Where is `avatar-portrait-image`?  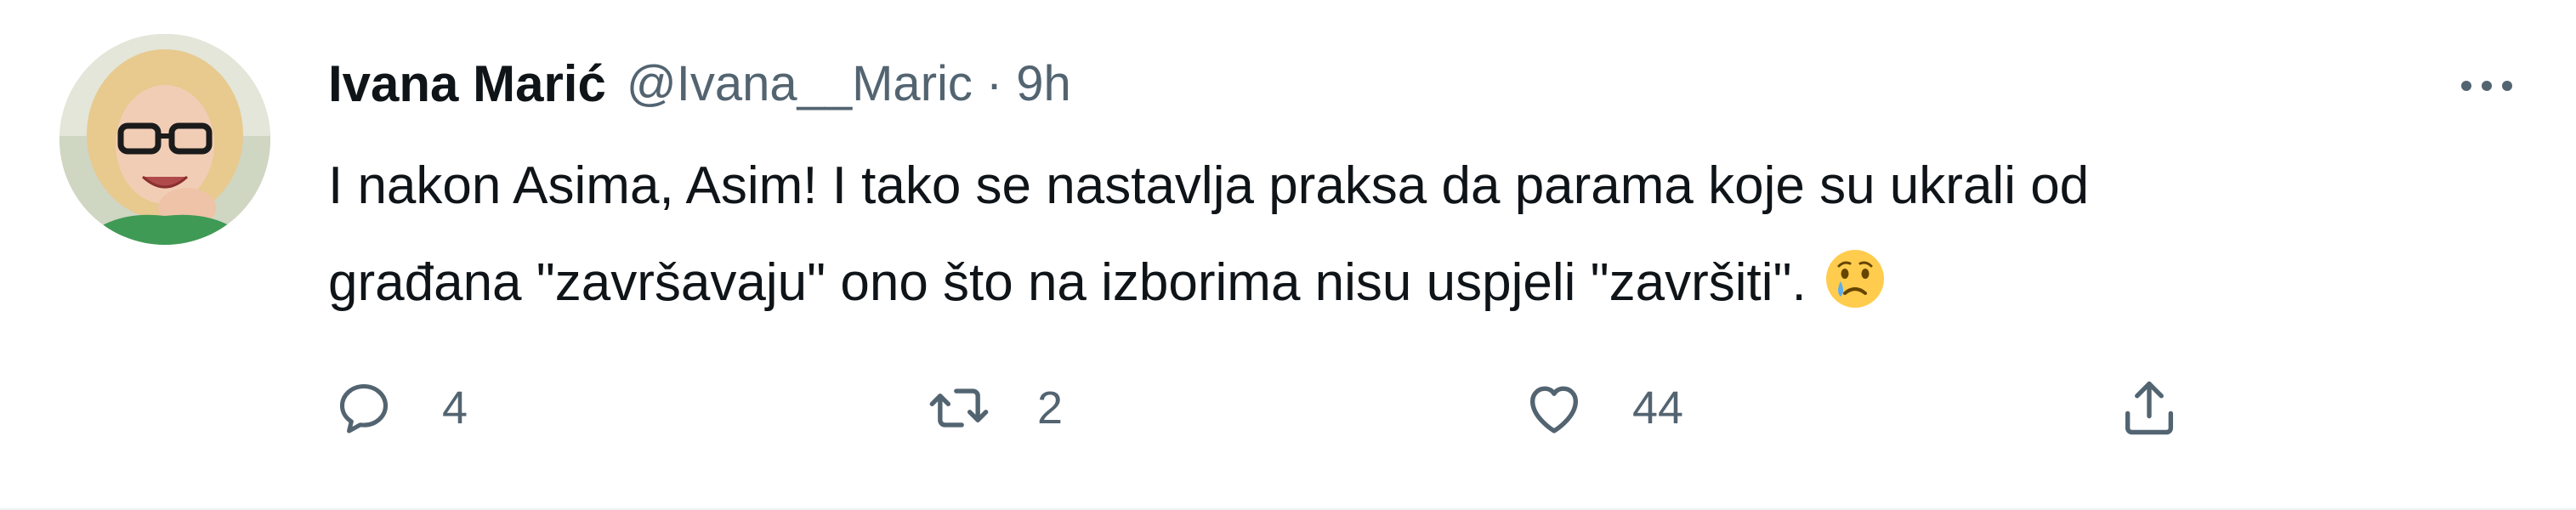 avatar-portrait-image is located at coordinates (165, 139).